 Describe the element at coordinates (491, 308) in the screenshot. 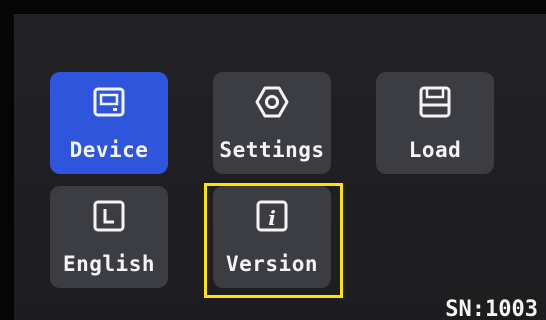

I see `serial-number: SN:1003` at that location.